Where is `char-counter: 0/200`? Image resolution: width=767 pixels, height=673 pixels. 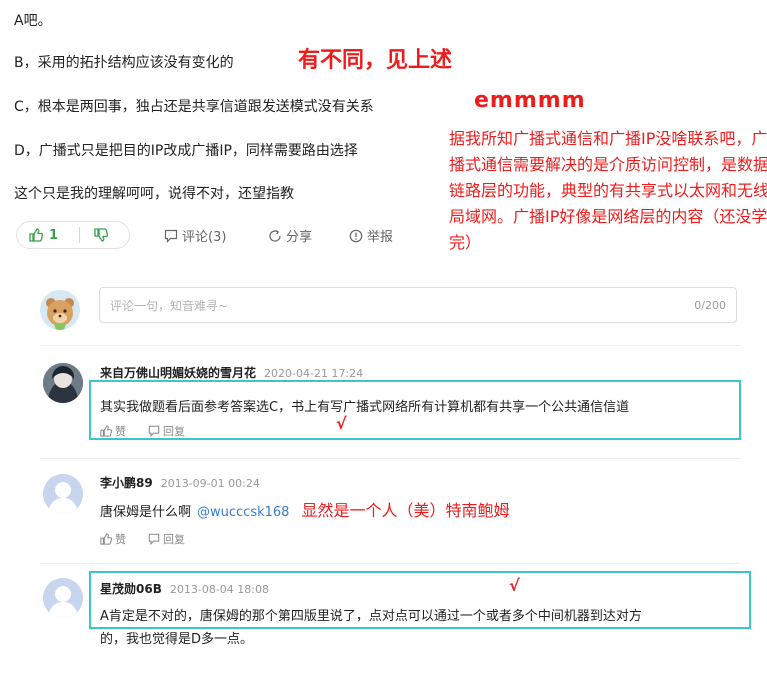
char-counter: 0/200 is located at coordinates (710, 305).